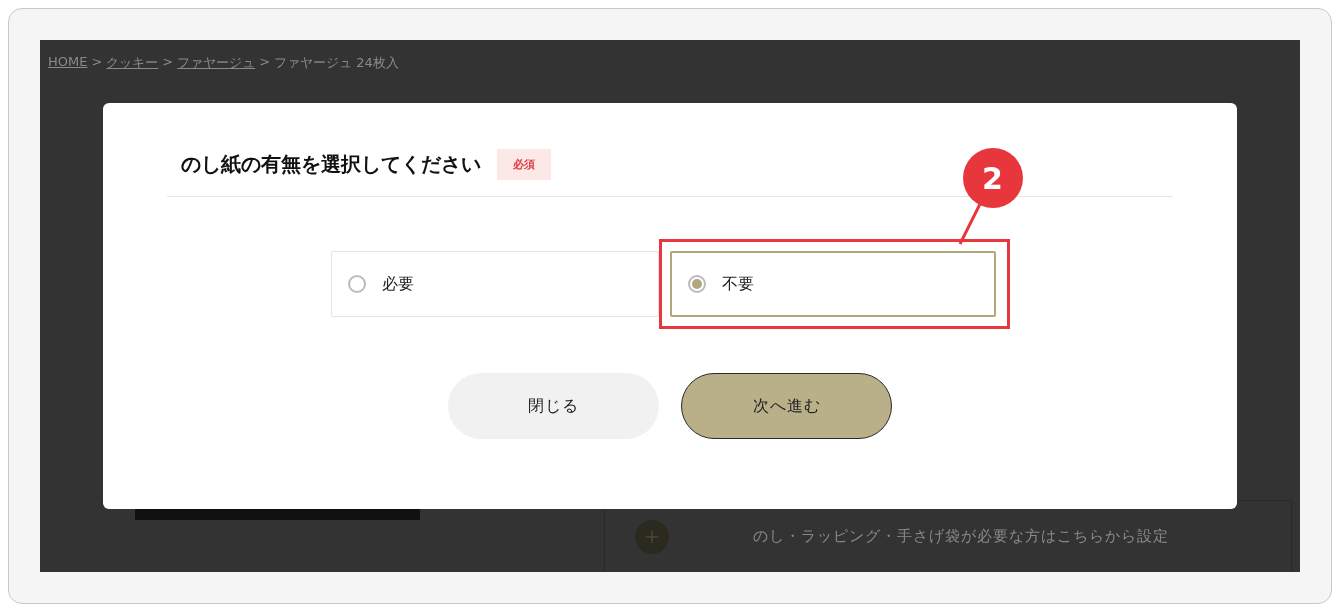  Describe the element at coordinates (336, 63) in the screenshot. I see `breadcrumb-current: ファヤージュ 24枚入` at that location.